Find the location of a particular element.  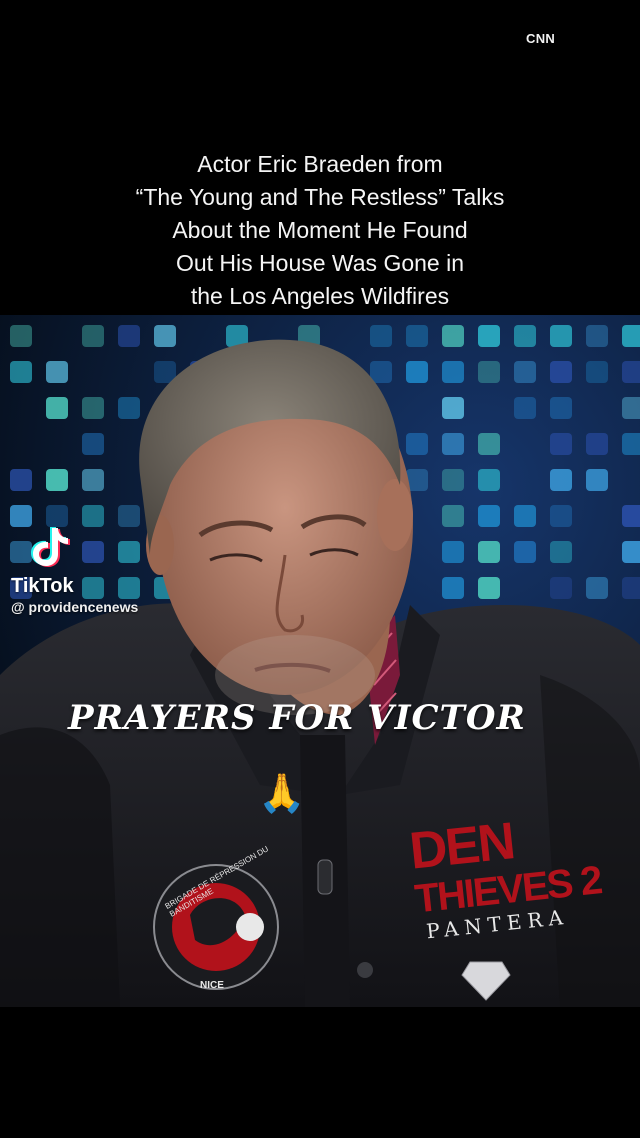

headline-line: the Los Angeles Wildfires is located at coordinates (320, 296).